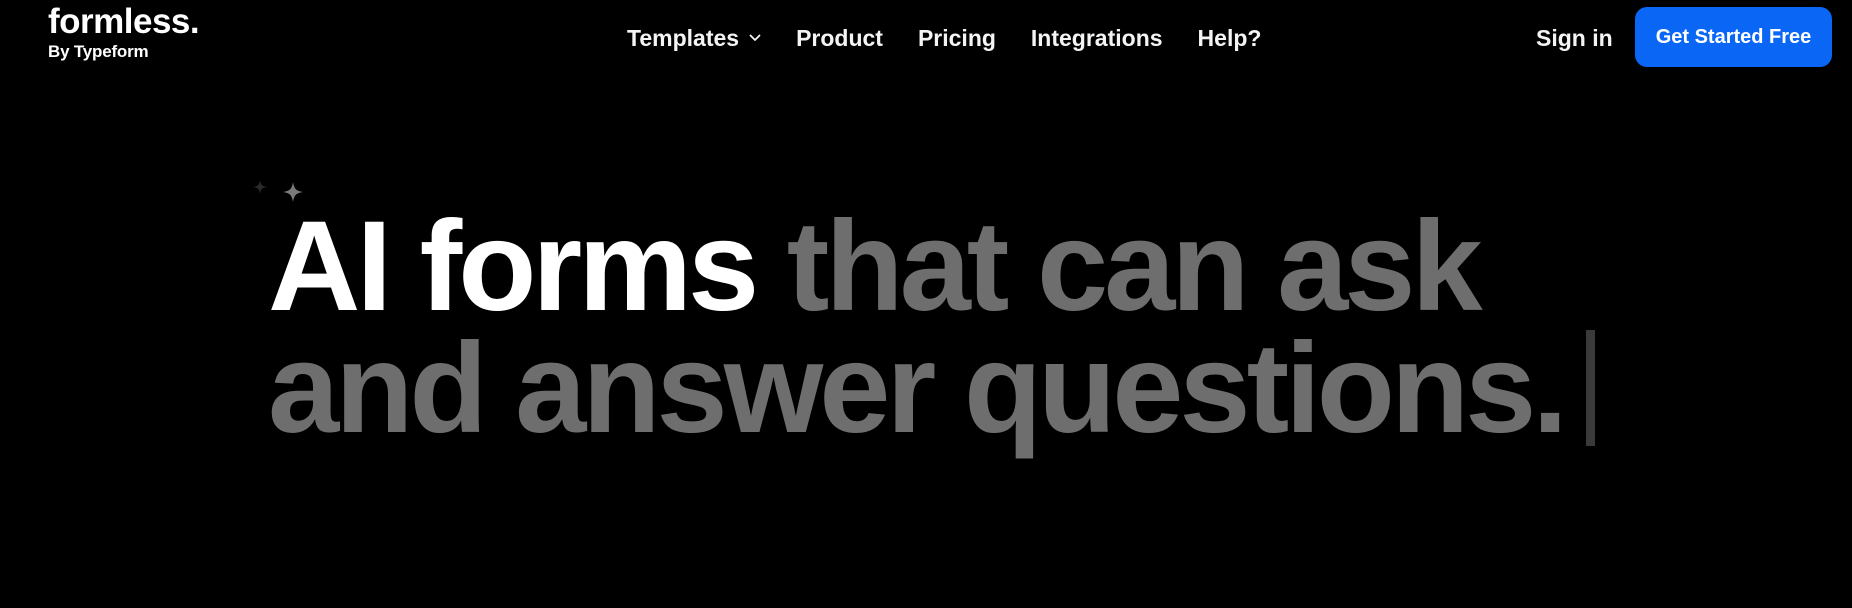 The width and height of the screenshot is (1852, 608). I want to click on nav-item-integrations: Integrations, so click(1097, 38).